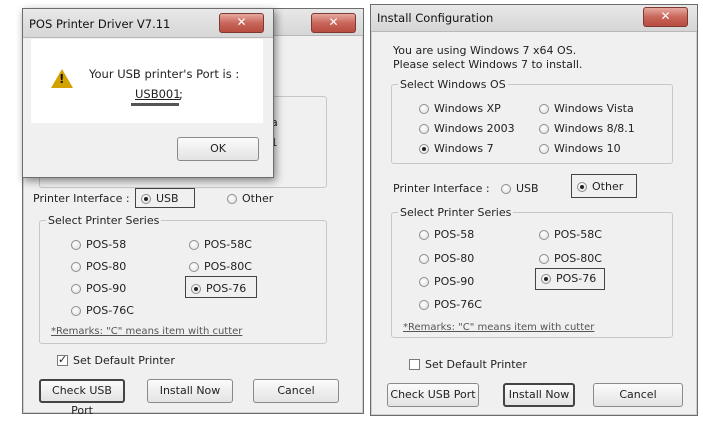 The height and width of the screenshot is (421, 703). I want to click on right-os-win7: Windows 7, so click(456, 148).